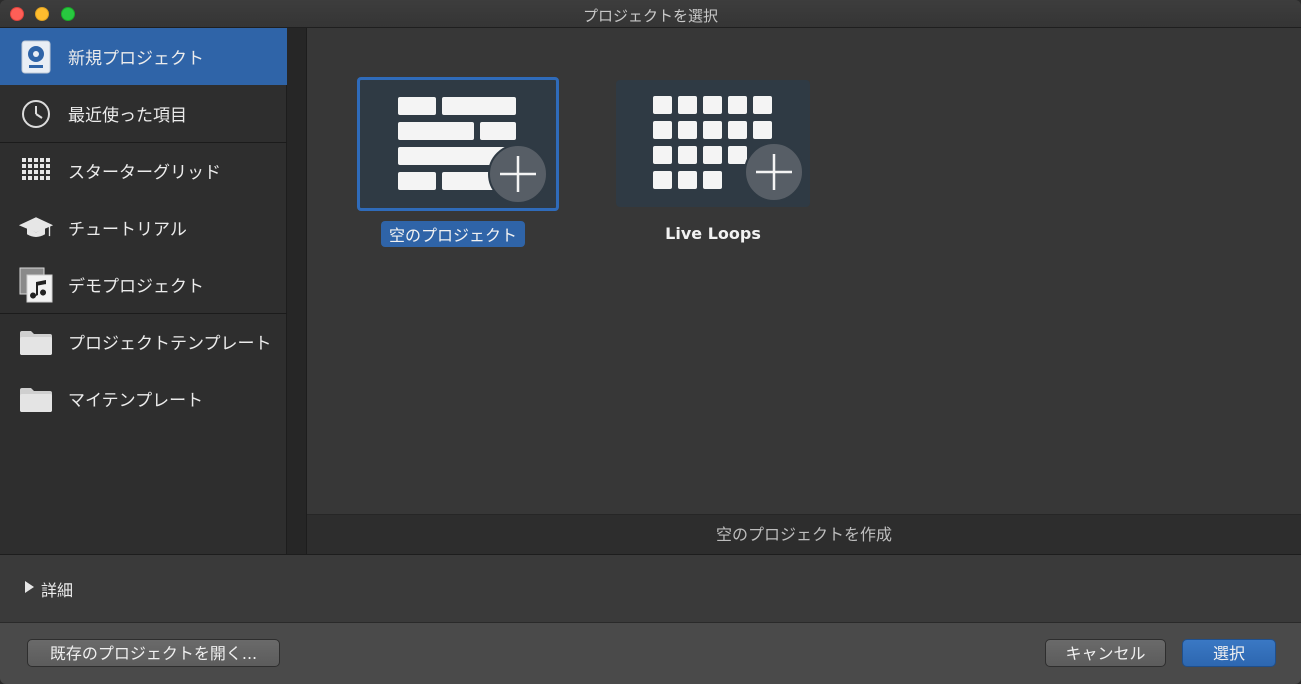  What do you see at coordinates (29, 587) in the screenshot?
I see `disclosure-triangle-icon` at bounding box center [29, 587].